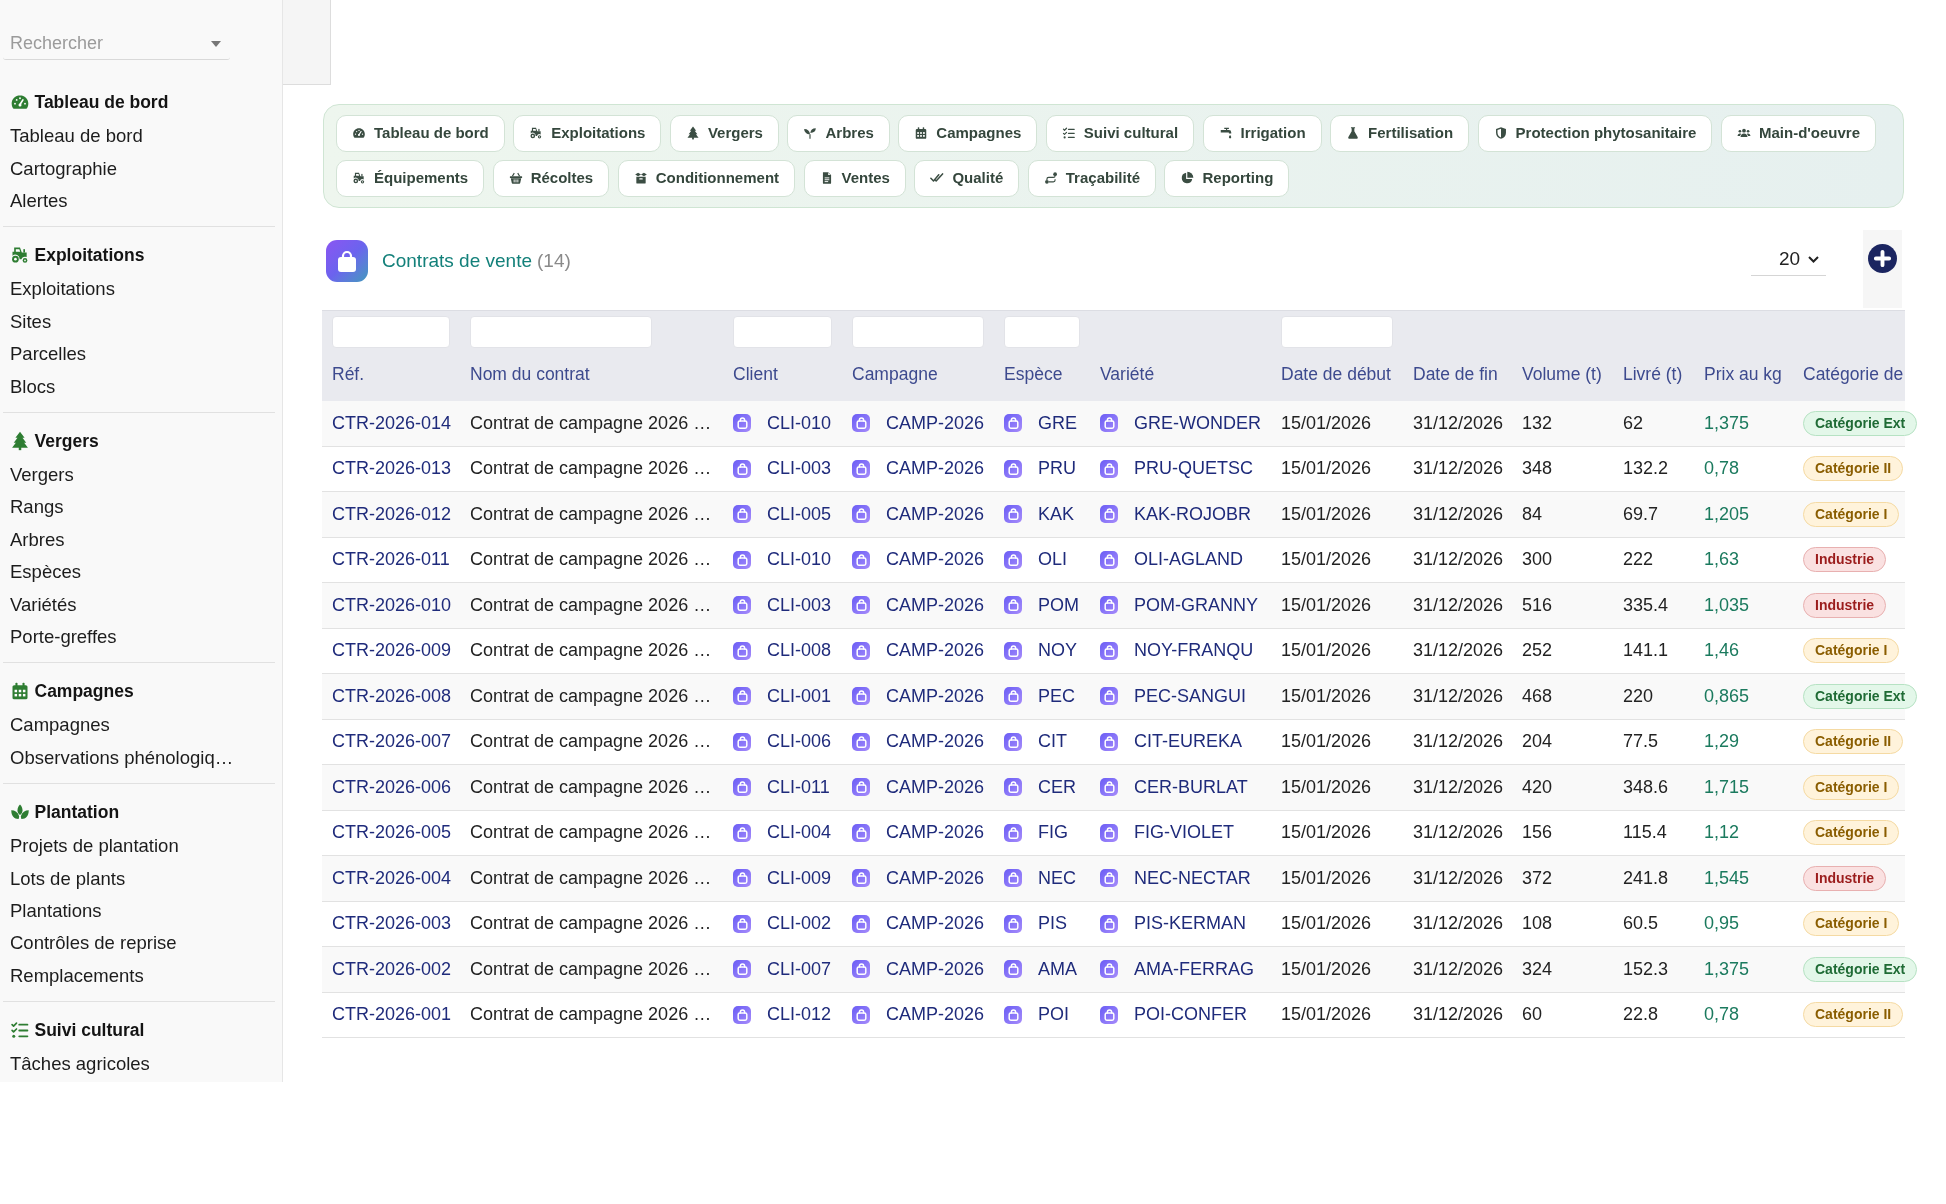  Describe the element at coordinates (1194, 651) in the screenshot. I see `variety-link: NOY-FRANQU` at that location.